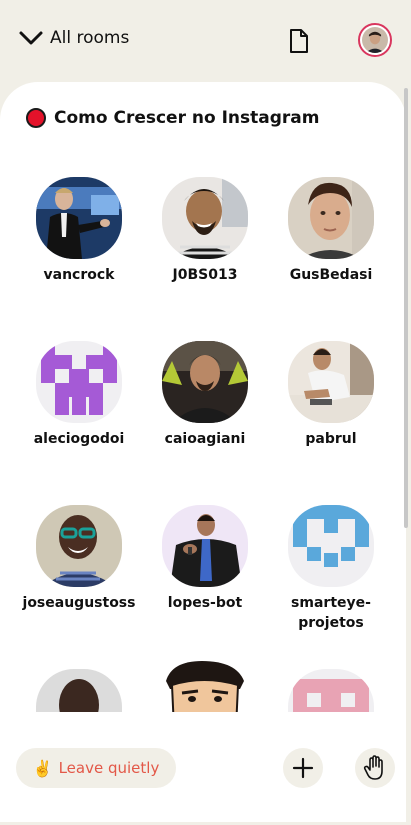 The image size is (411, 825). I want to click on speaker-tile: aleciogodoi, so click(79, 395).